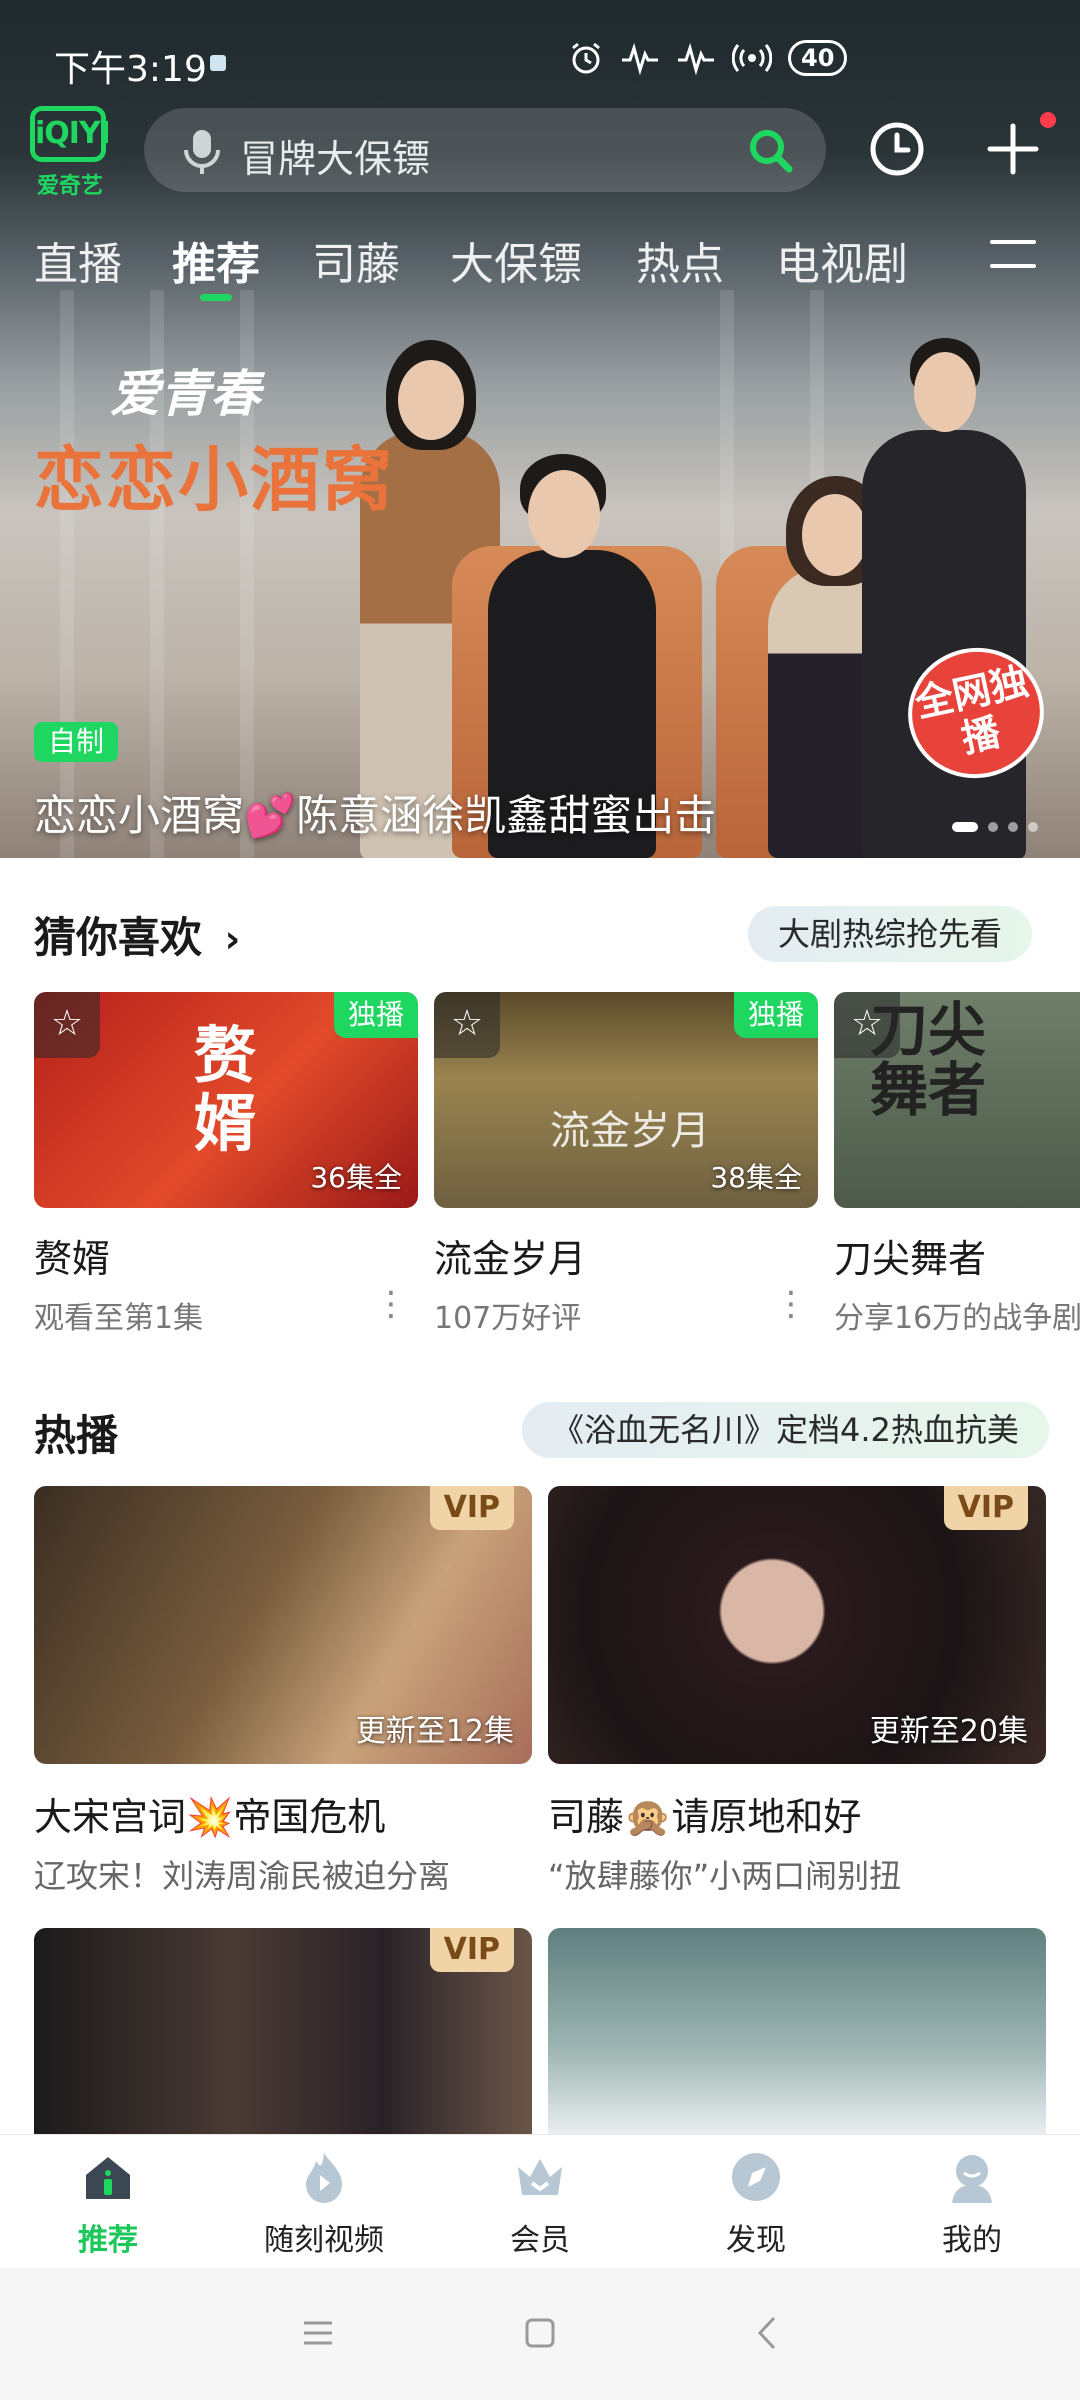 This screenshot has height=2400, width=1080. I want to click on show-card: 刀尖舞者 ☆ 刀尖舞者 分享16万的战争剧, so click(957, 1164).